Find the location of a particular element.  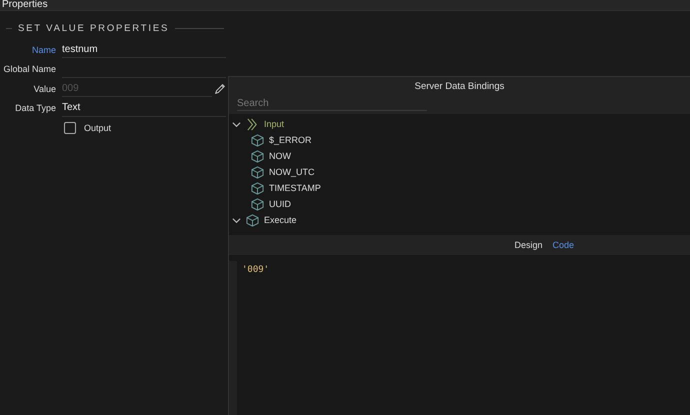

field-label: Name is located at coordinates (43, 49).